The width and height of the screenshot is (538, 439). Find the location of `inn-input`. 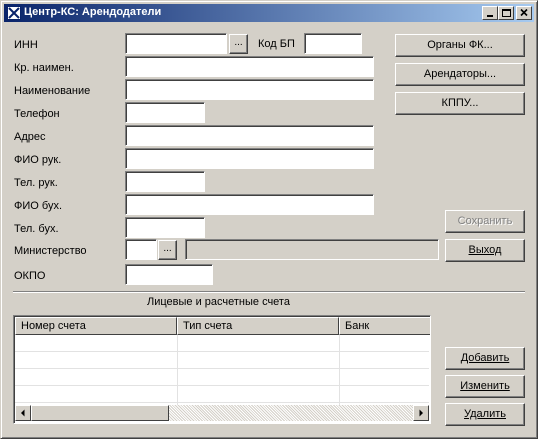

inn-input is located at coordinates (176, 43).